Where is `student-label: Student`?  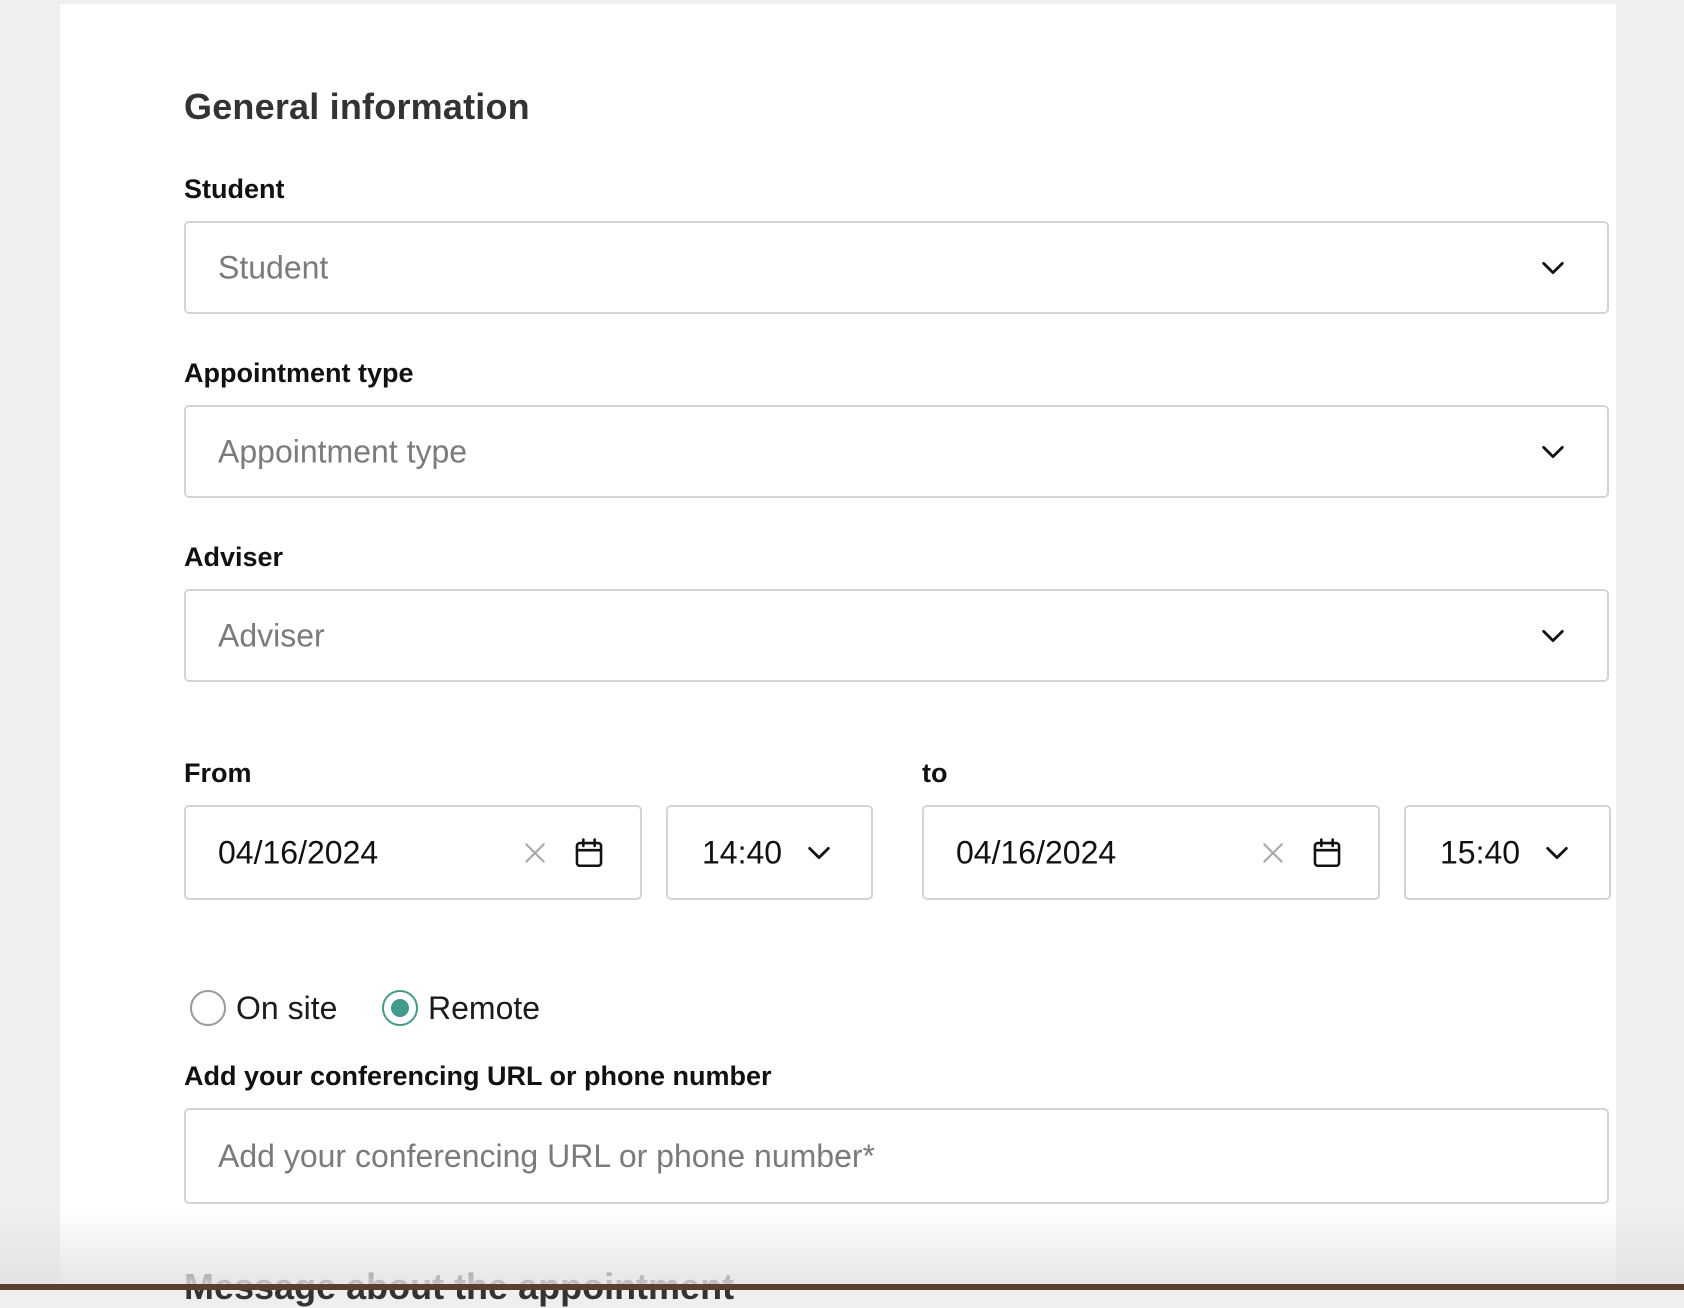 student-label: Student is located at coordinates (234, 189).